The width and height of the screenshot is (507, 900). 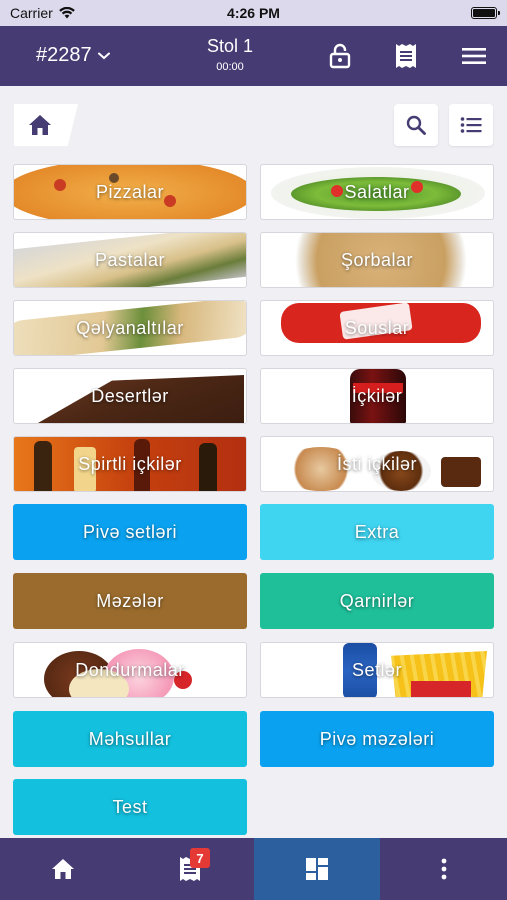 What do you see at coordinates (190, 869) in the screenshot?
I see `tab-orders` at bounding box center [190, 869].